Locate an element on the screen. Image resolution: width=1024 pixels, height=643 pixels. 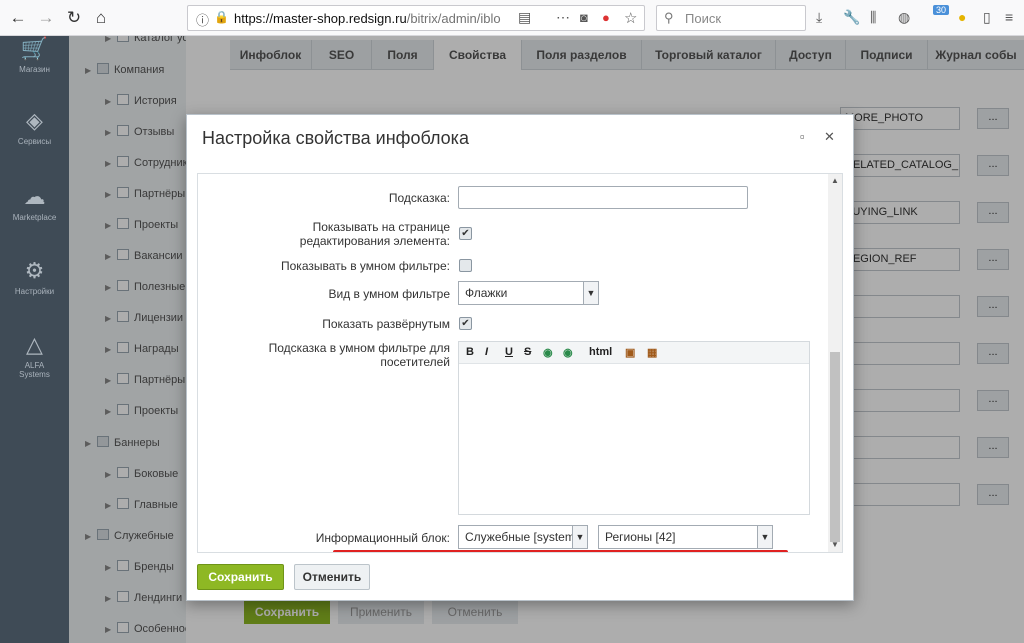
library-icon: ⫼ is located at coordinates (873, 17).